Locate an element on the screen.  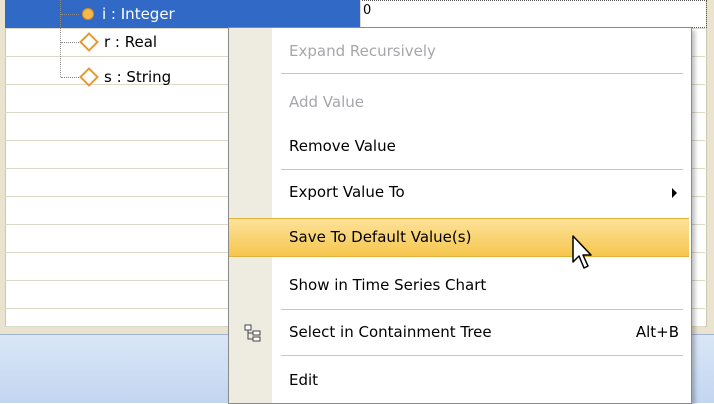
tree-node-s: s : String is located at coordinates (125, 77).